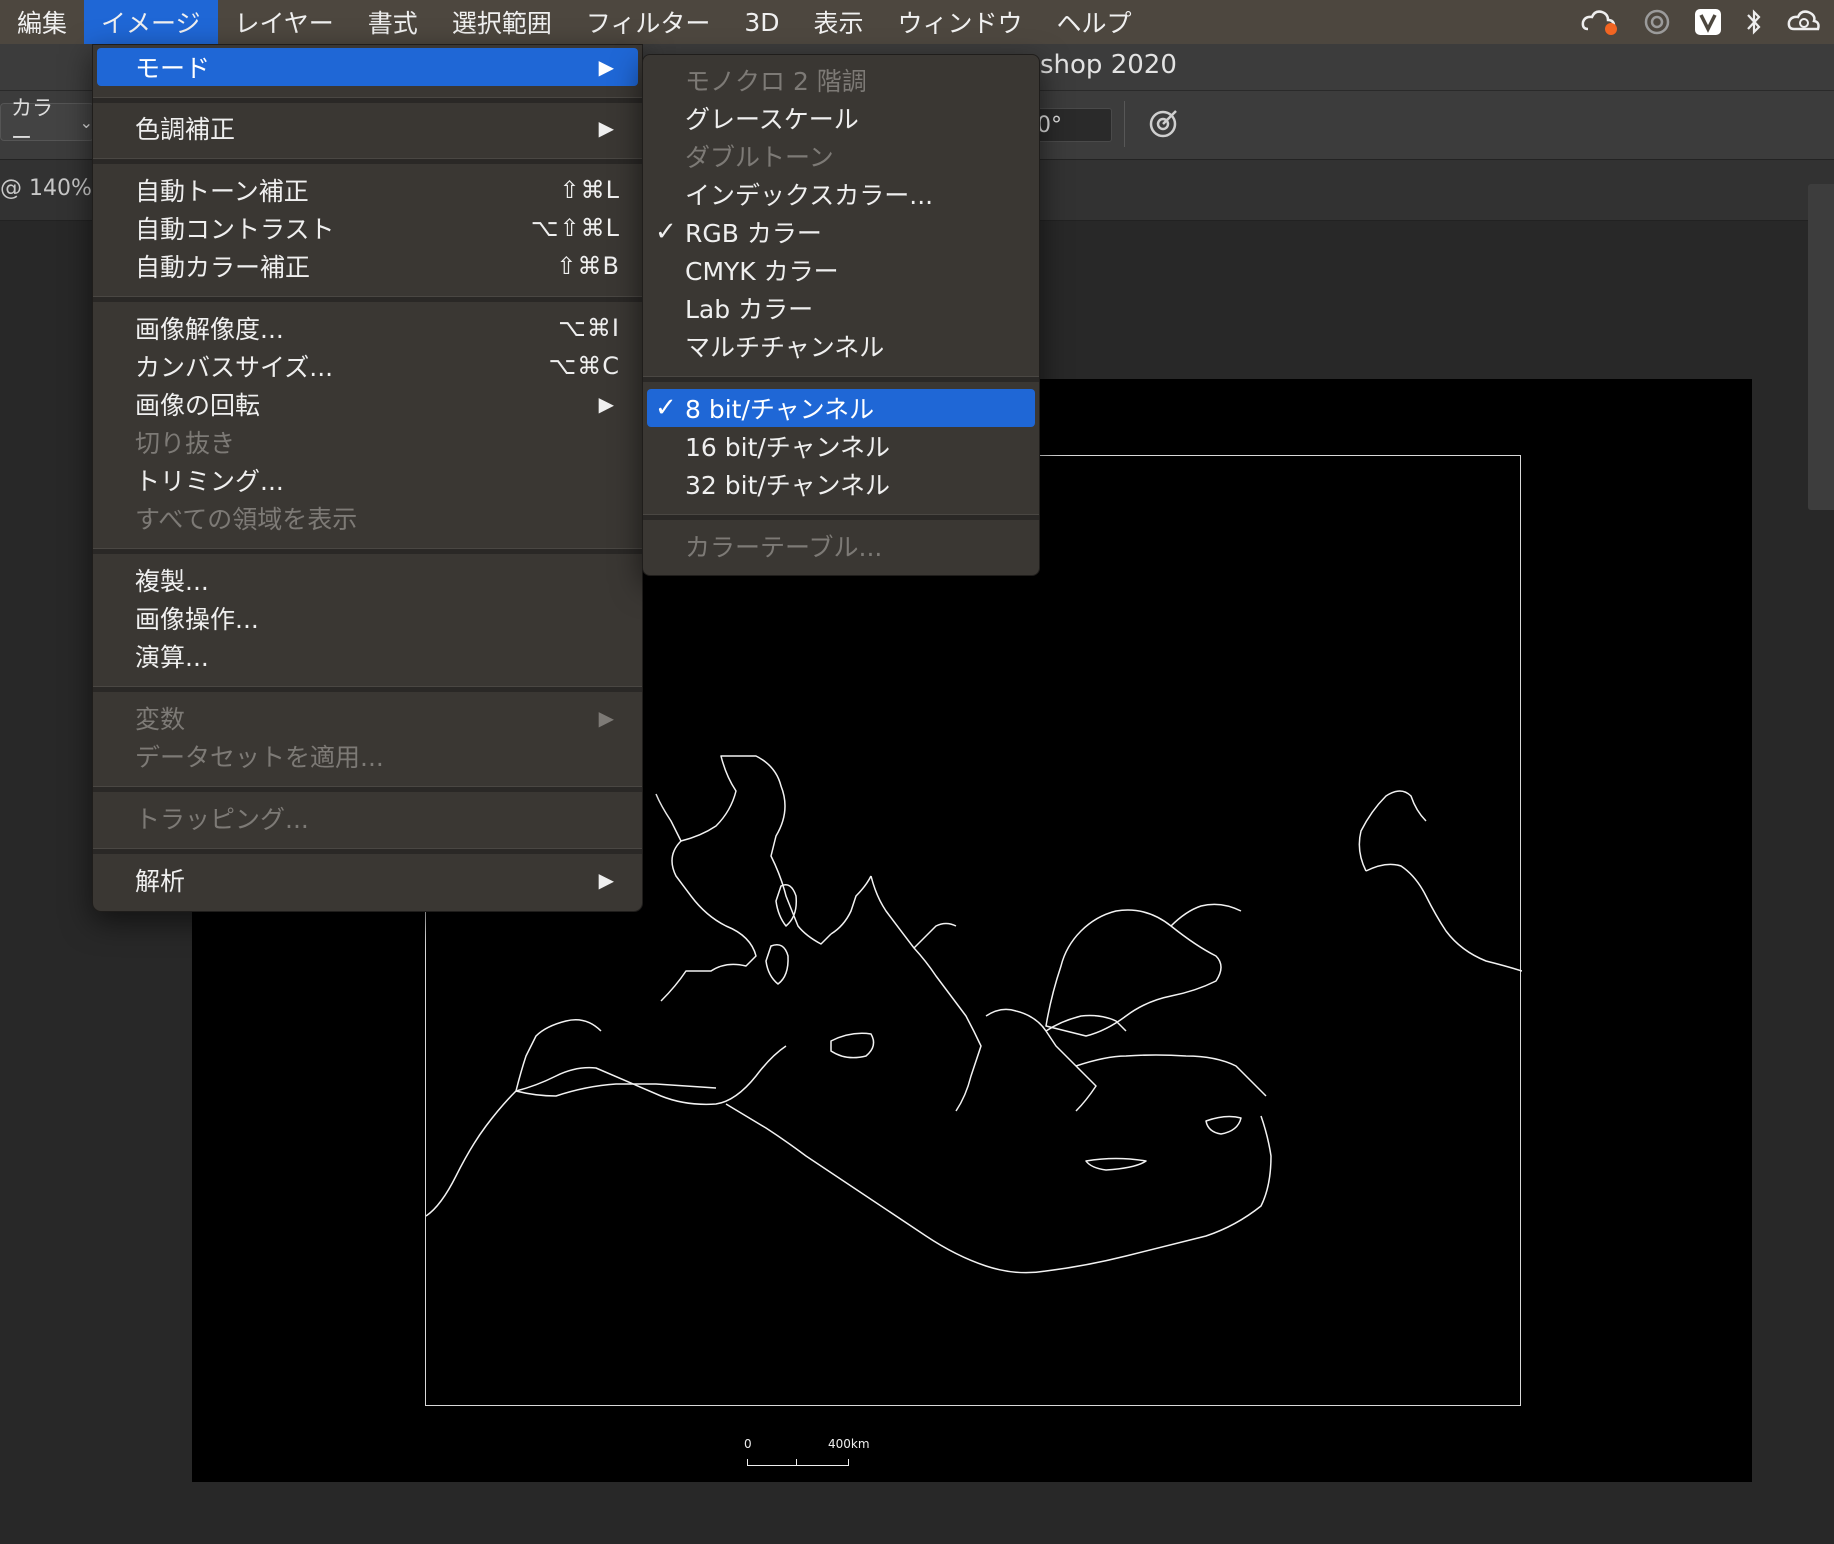 The height and width of the screenshot is (1544, 1834). Describe the element at coordinates (151, 22) in the screenshot. I see `menu-image: イメージ` at that location.